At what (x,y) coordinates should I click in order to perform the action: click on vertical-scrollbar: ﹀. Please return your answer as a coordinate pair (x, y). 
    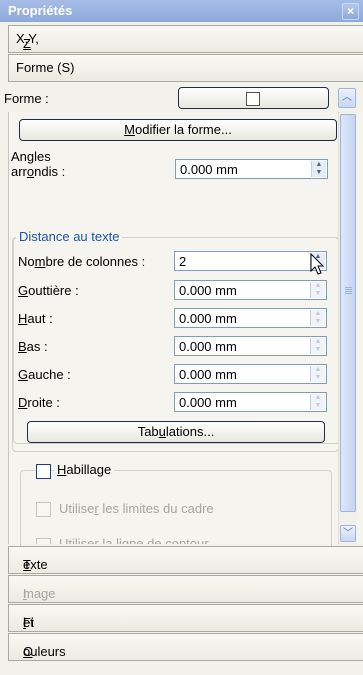
    Looking at the image, I should click on (347, 328).